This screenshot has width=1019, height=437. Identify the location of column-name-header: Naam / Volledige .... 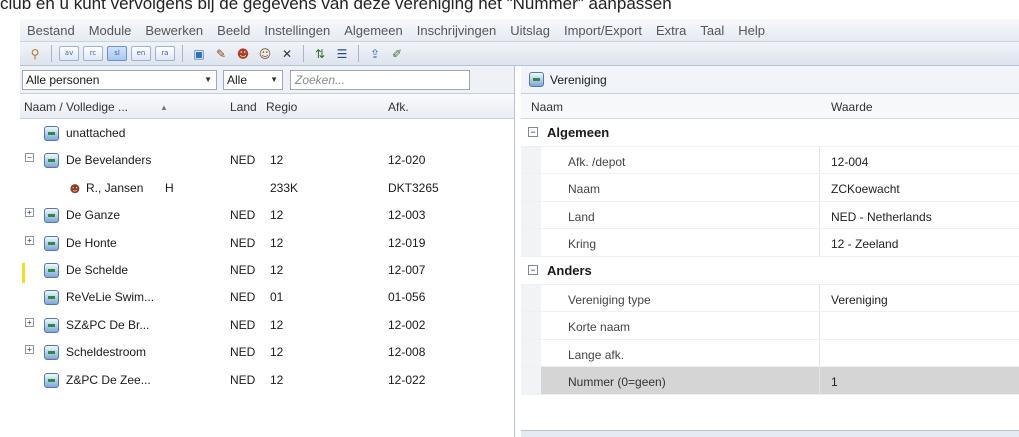
(76, 107).